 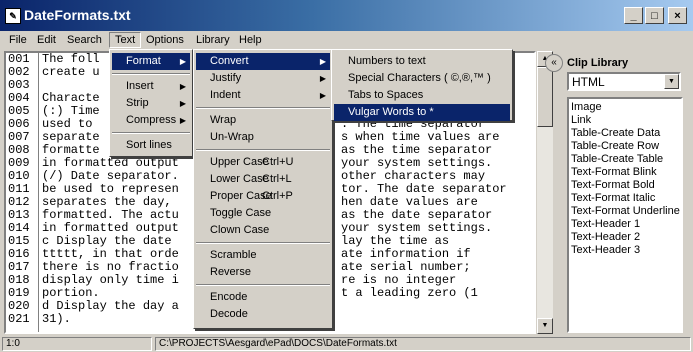 I want to click on menu-file: File, so click(x=18, y=40).